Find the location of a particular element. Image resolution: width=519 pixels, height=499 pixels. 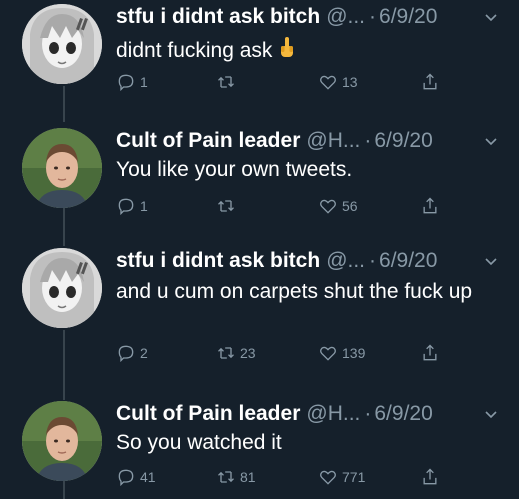

like-button: 13 is located at coordinates (338, 82).